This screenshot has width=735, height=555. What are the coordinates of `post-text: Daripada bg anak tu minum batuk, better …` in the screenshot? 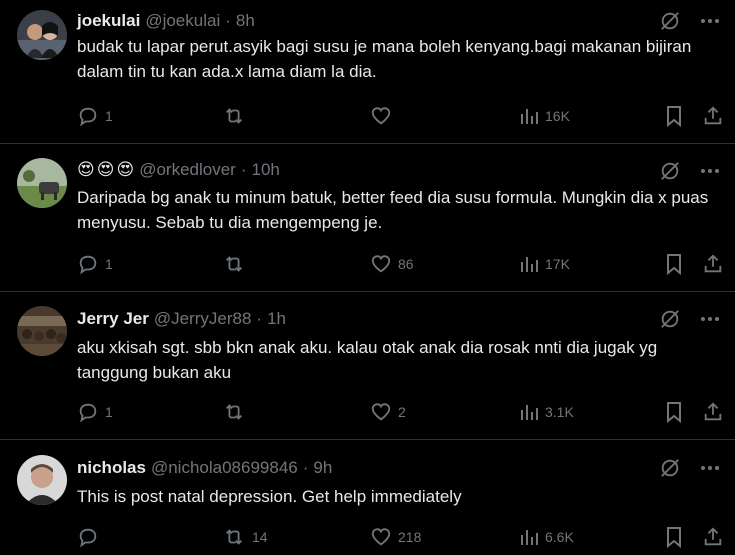 It's located at (393, 210).